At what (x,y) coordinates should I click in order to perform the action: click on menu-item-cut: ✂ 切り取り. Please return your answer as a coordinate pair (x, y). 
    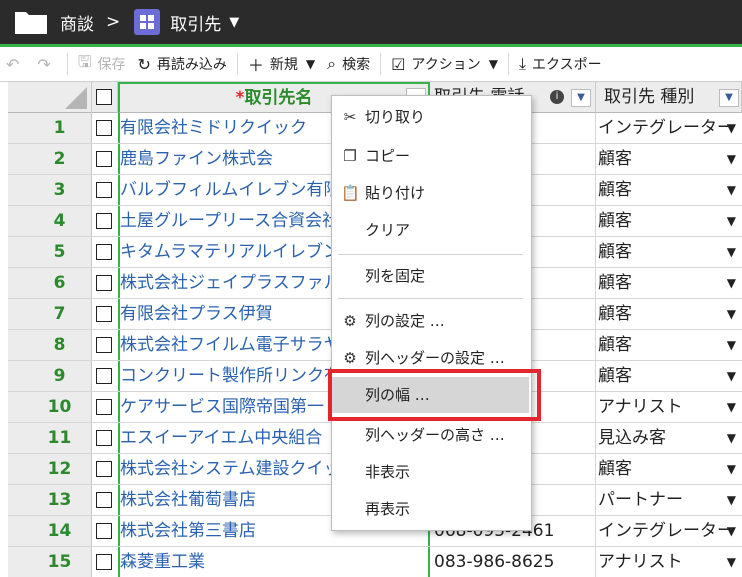
    Looking at the image, I should click on (430, 117).